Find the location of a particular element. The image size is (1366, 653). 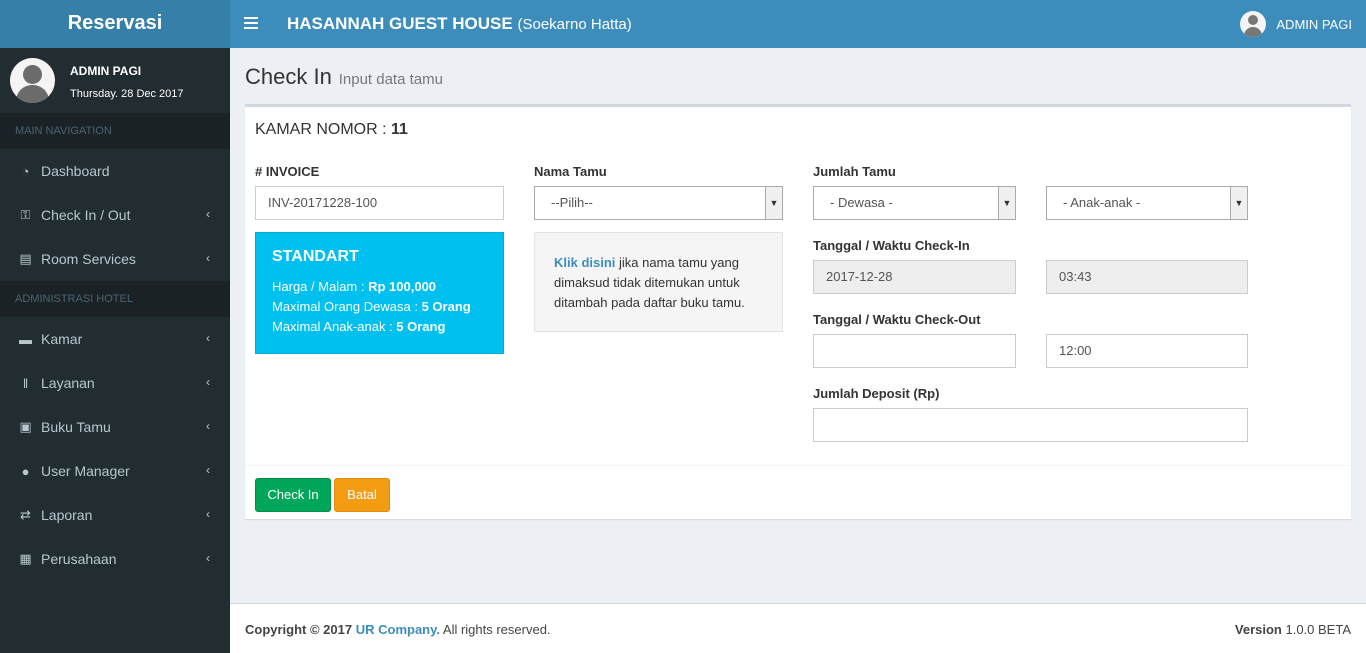

company-link: UR Company. is located at coordinates (398, 629).